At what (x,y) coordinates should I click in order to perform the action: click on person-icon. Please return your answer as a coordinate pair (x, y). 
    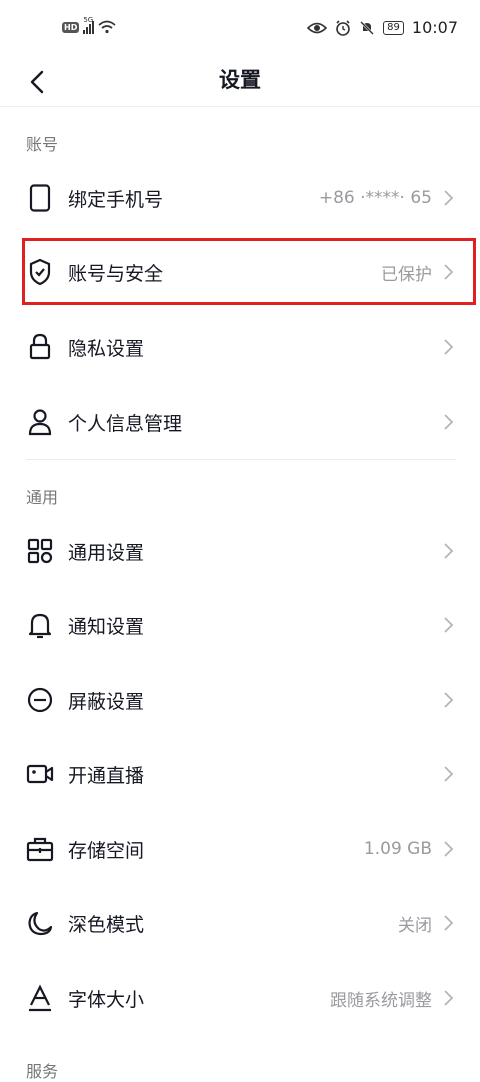
    Looking at the image, I should click on (40, 422).